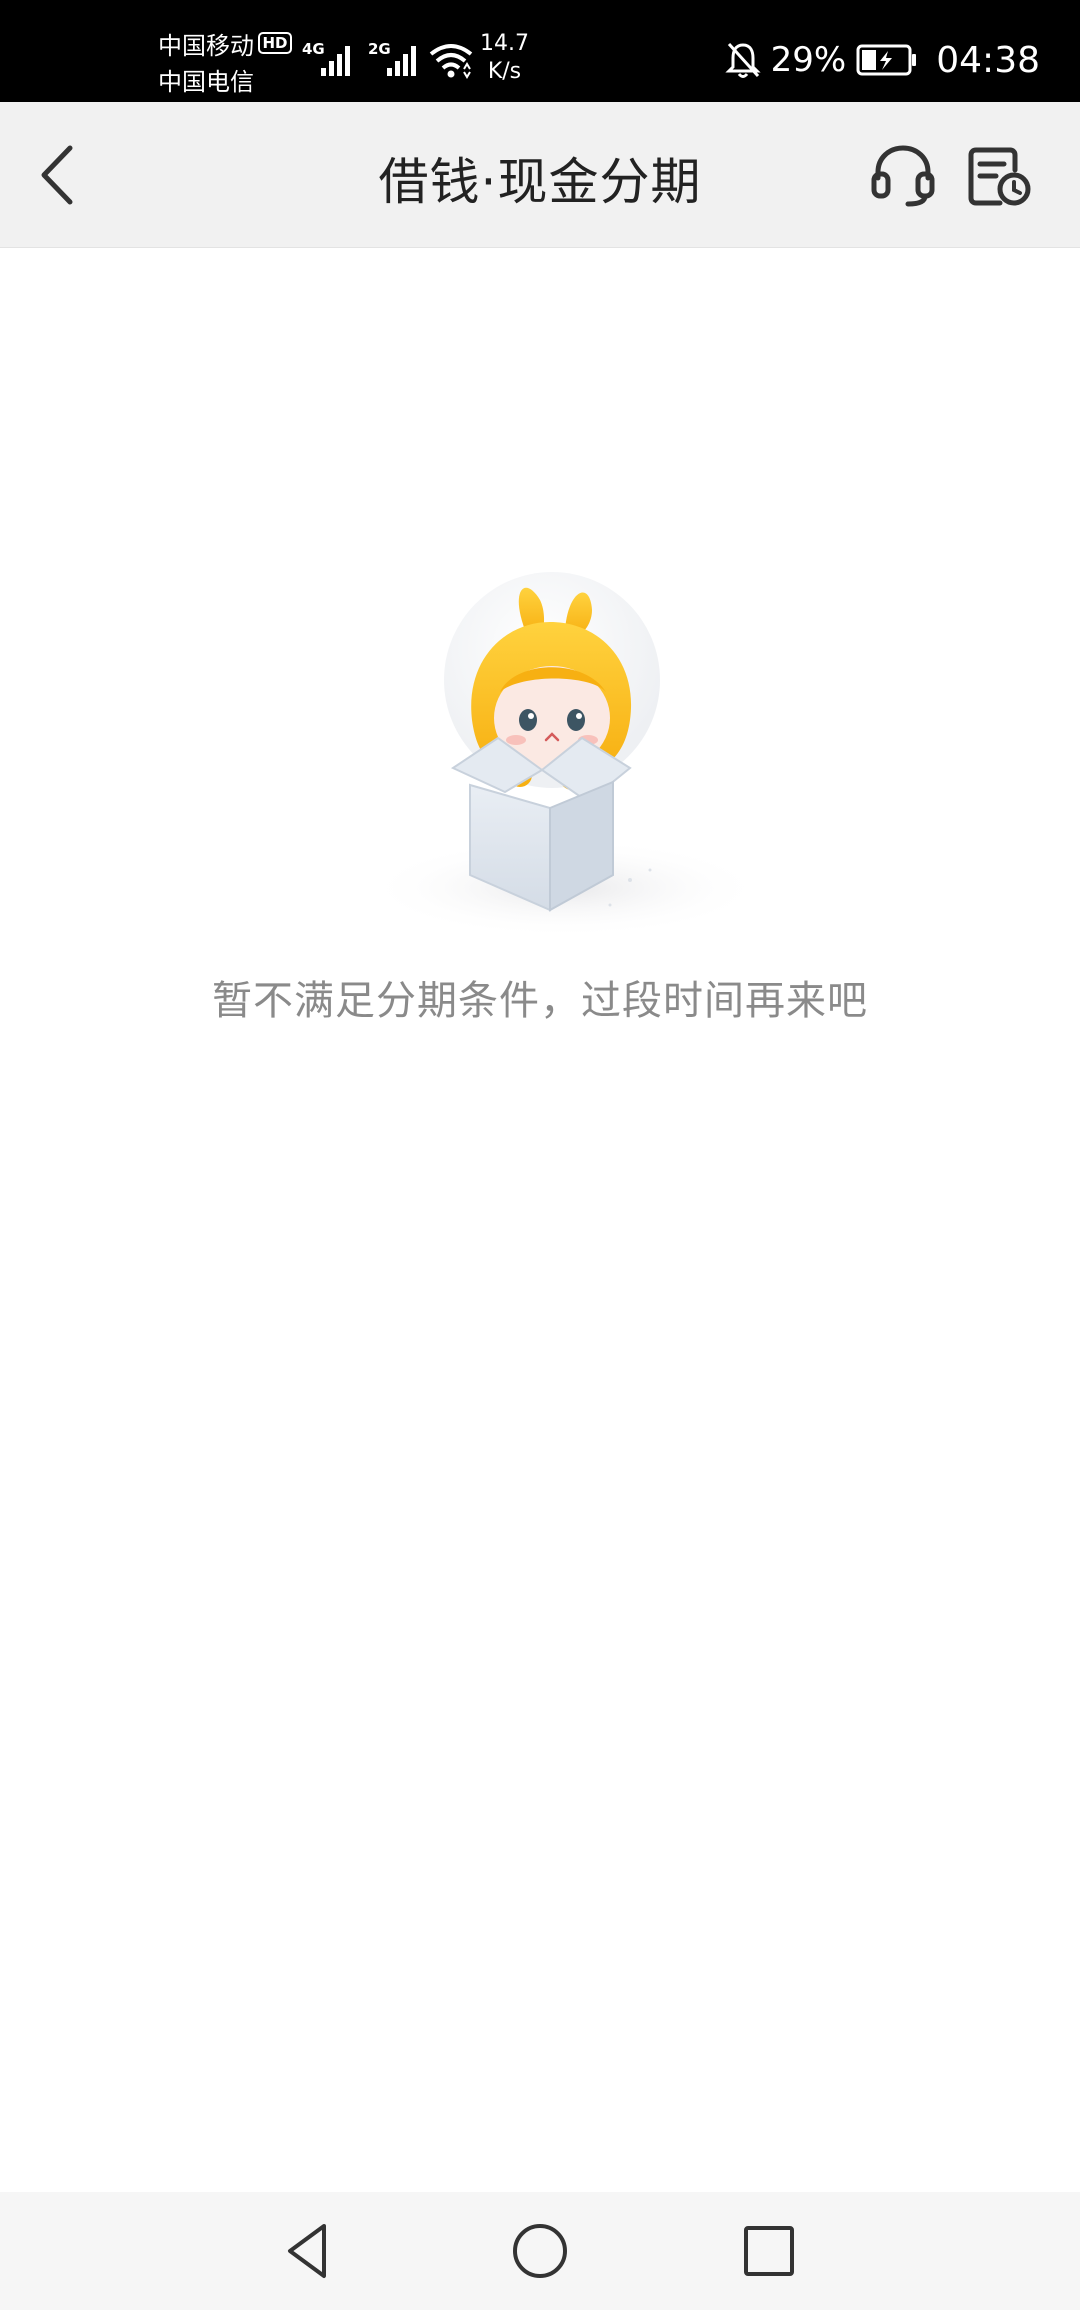  I want to click on speed-unit: K/s, so click(504, 71).